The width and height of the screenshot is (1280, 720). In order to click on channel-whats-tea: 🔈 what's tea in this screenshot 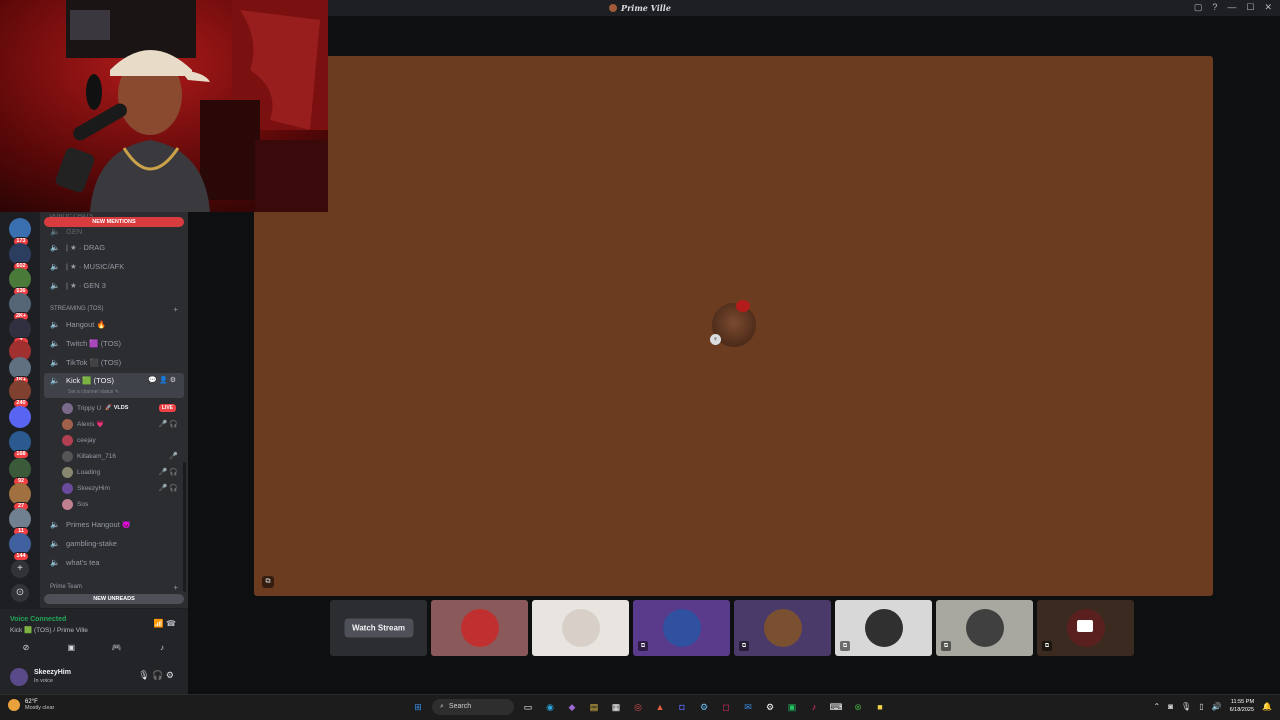, I will do `click(114, 562)`.